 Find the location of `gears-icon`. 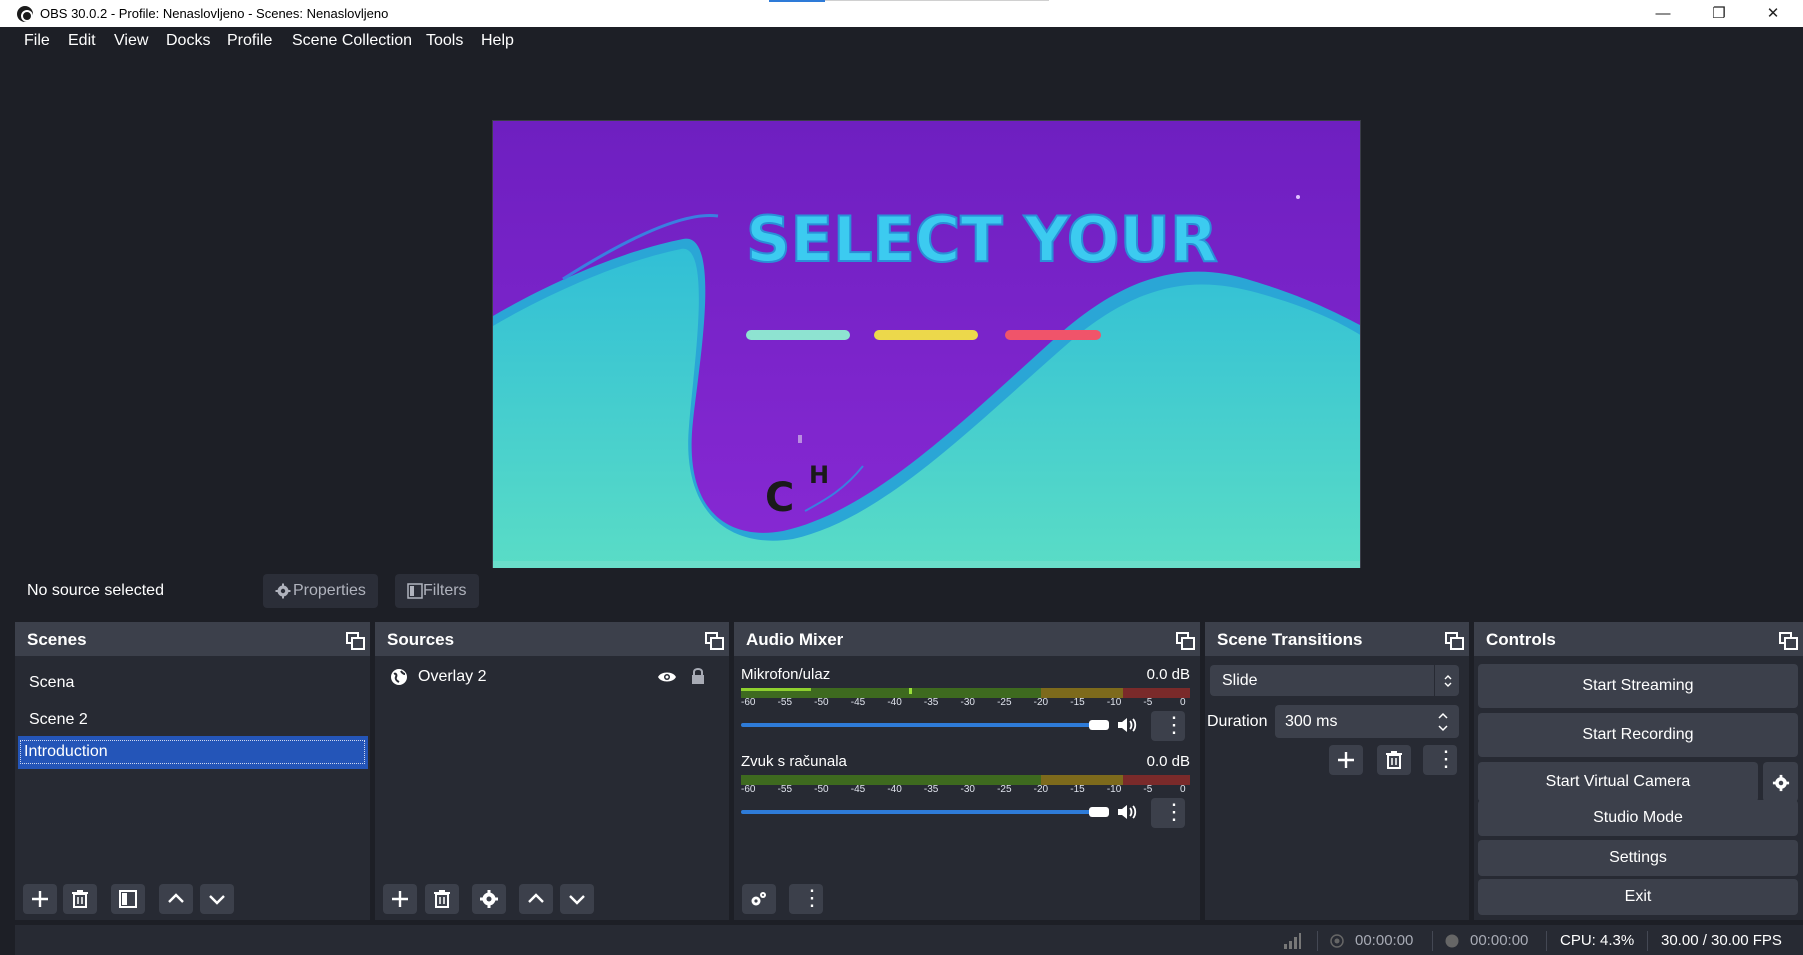

gears-icon is located at coordinates (758, 899).